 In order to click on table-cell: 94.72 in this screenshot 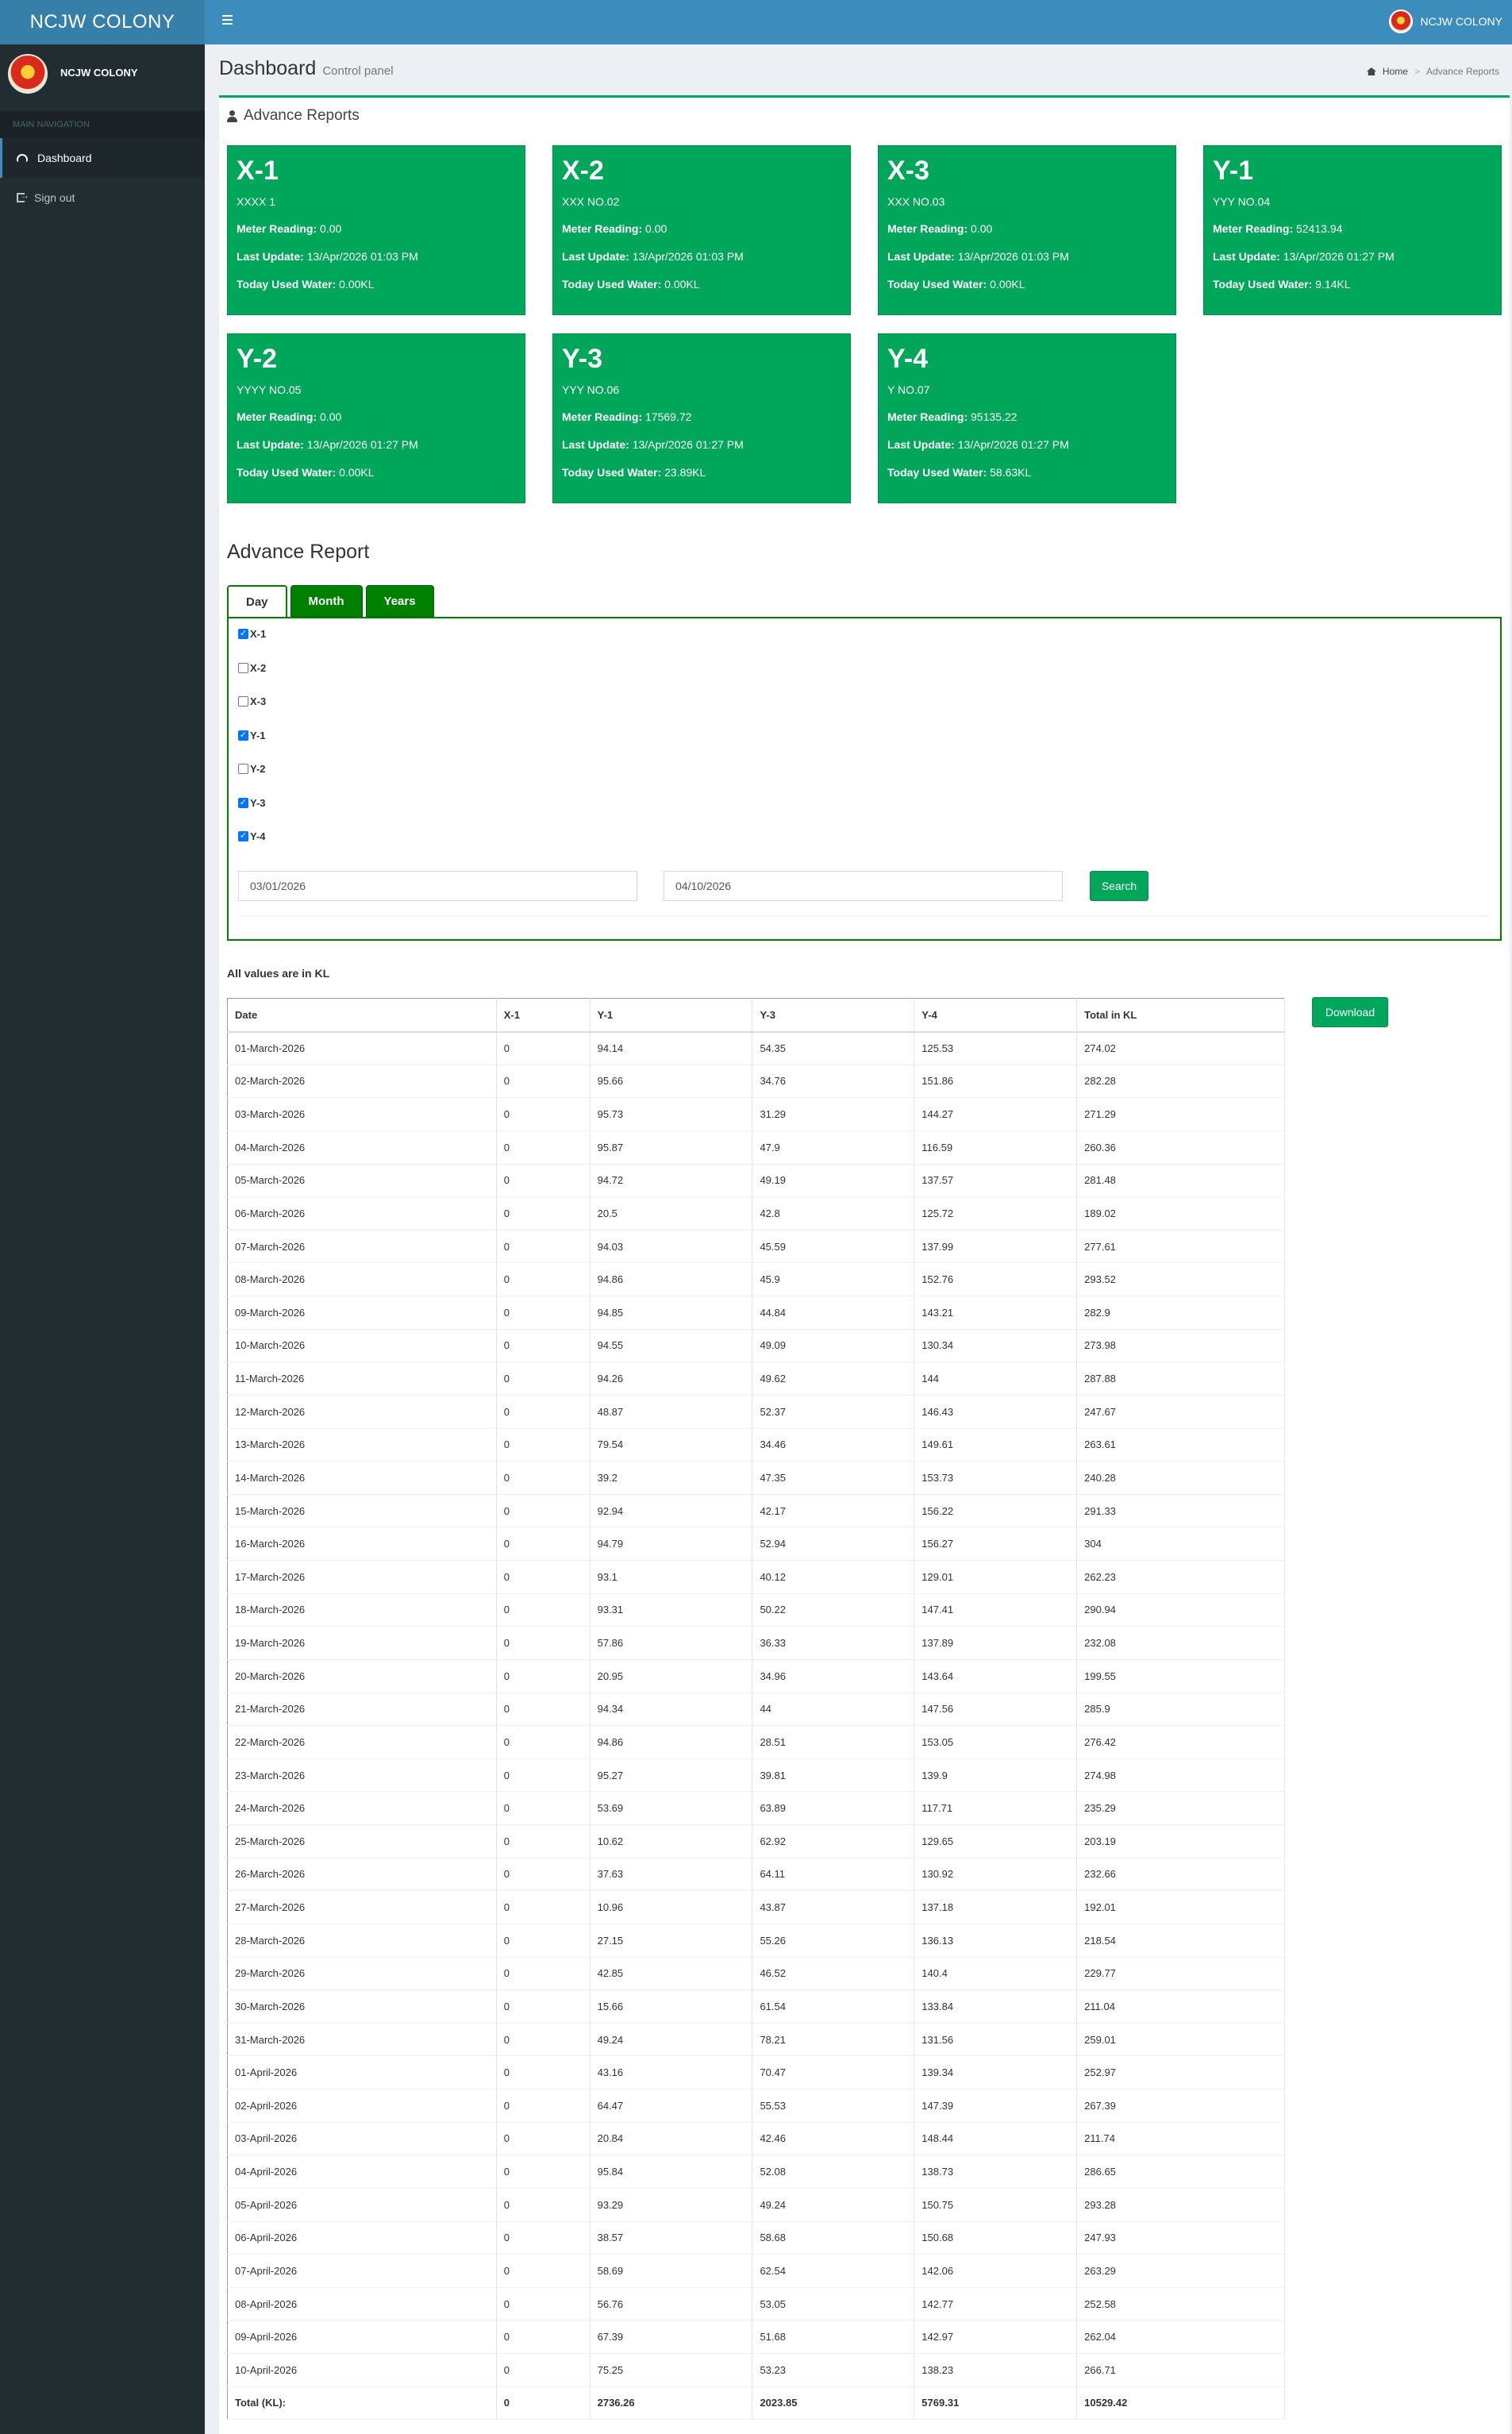, I will do `click(671, 1181)`.